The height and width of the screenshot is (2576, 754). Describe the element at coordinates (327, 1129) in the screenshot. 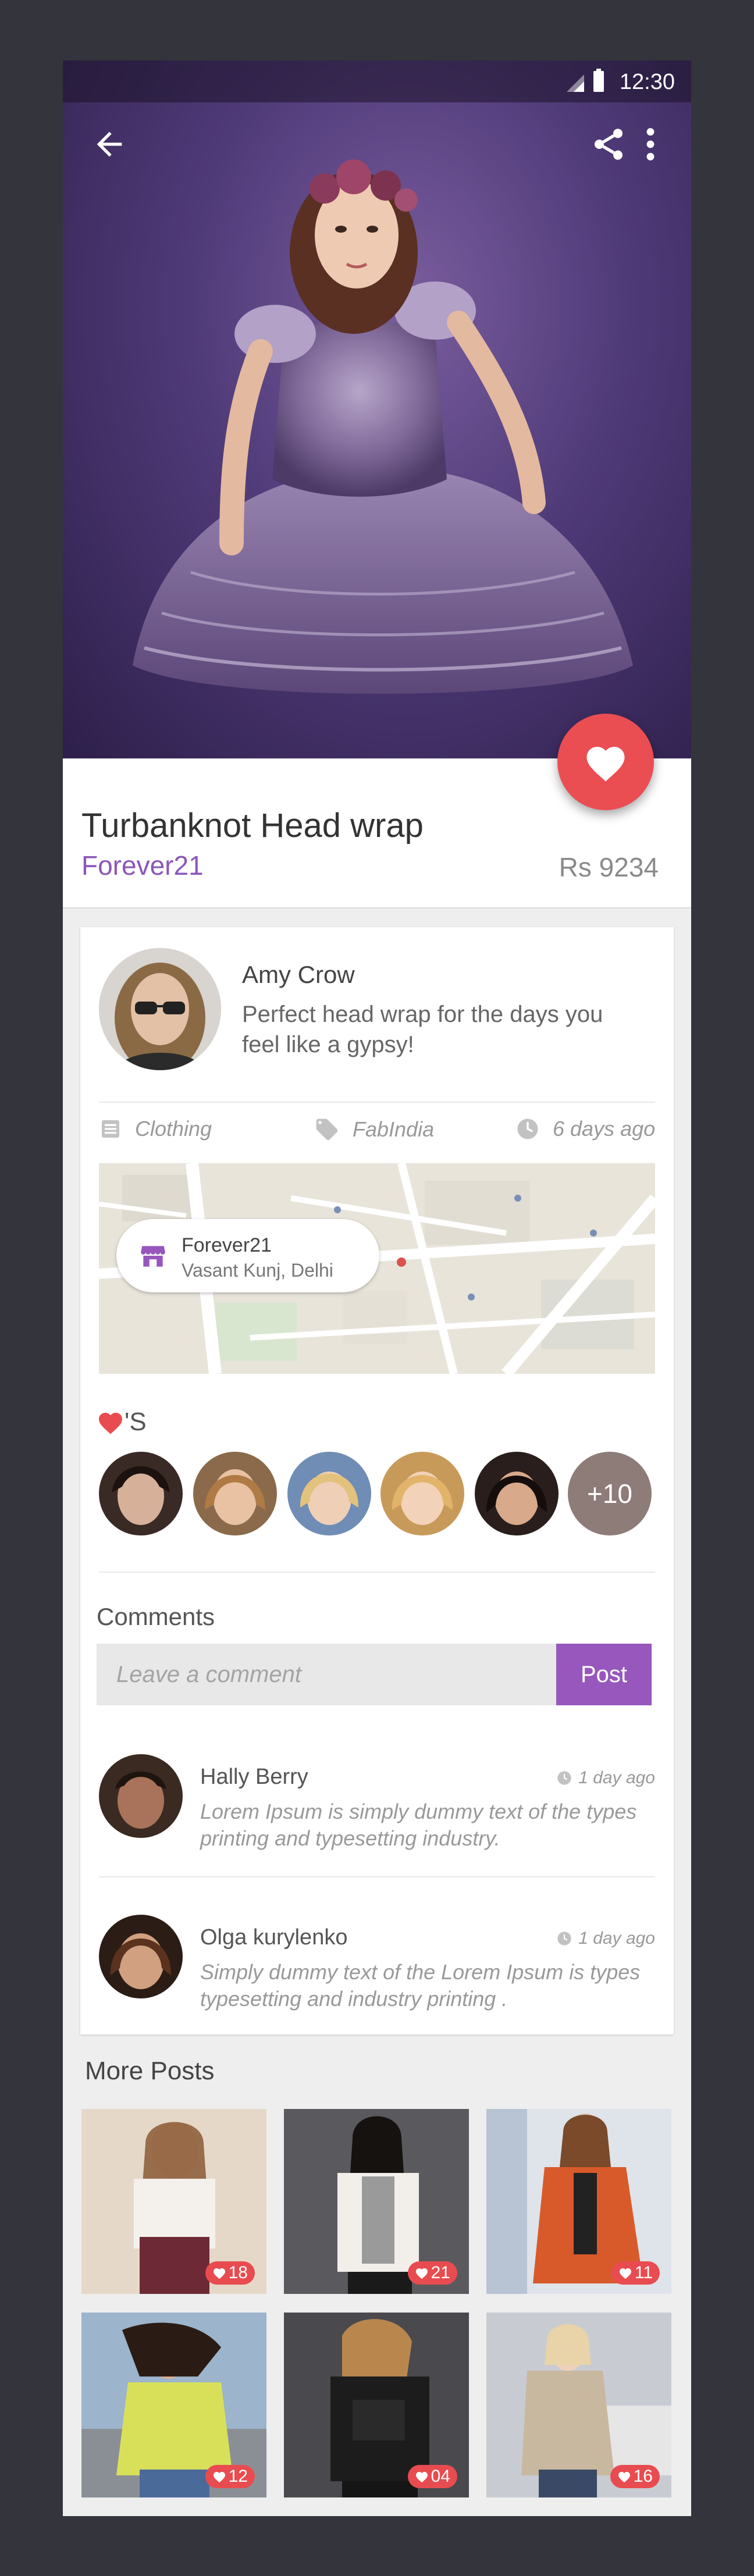

I see `tag-icon` at that location.